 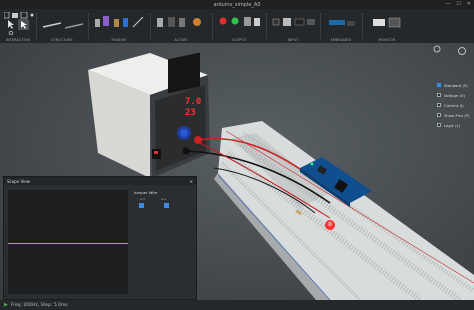 I want to click on scope-header: Scope View ✕, so click(x=100, y=181).